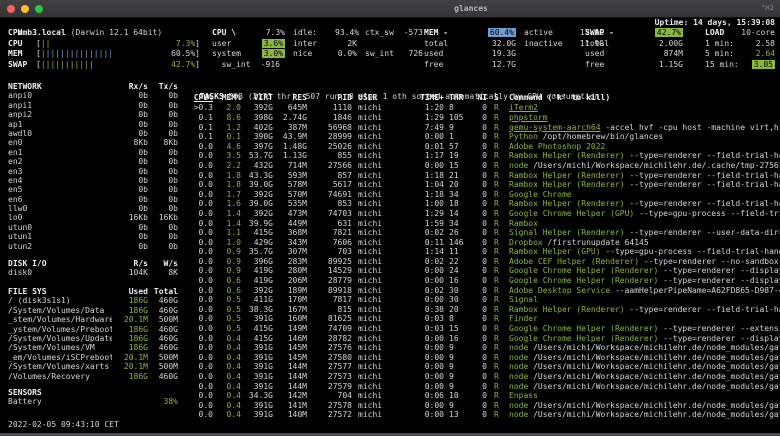  I want to click on header-res: RES, so click(292, 98).